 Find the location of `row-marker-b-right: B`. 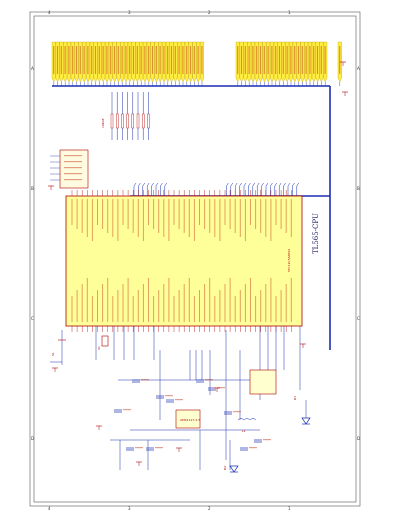

row-marker-b-right: B is located at coordinates (358, 188).